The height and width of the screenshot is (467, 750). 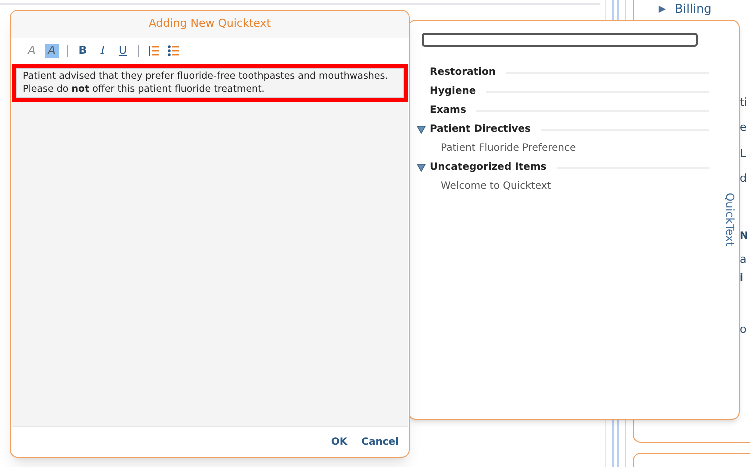 What do you see at coordinates (496, 186) in the screenshot?
I see `quicktext-item: Welcome to Quicktext` at bounding box center [496, 186].